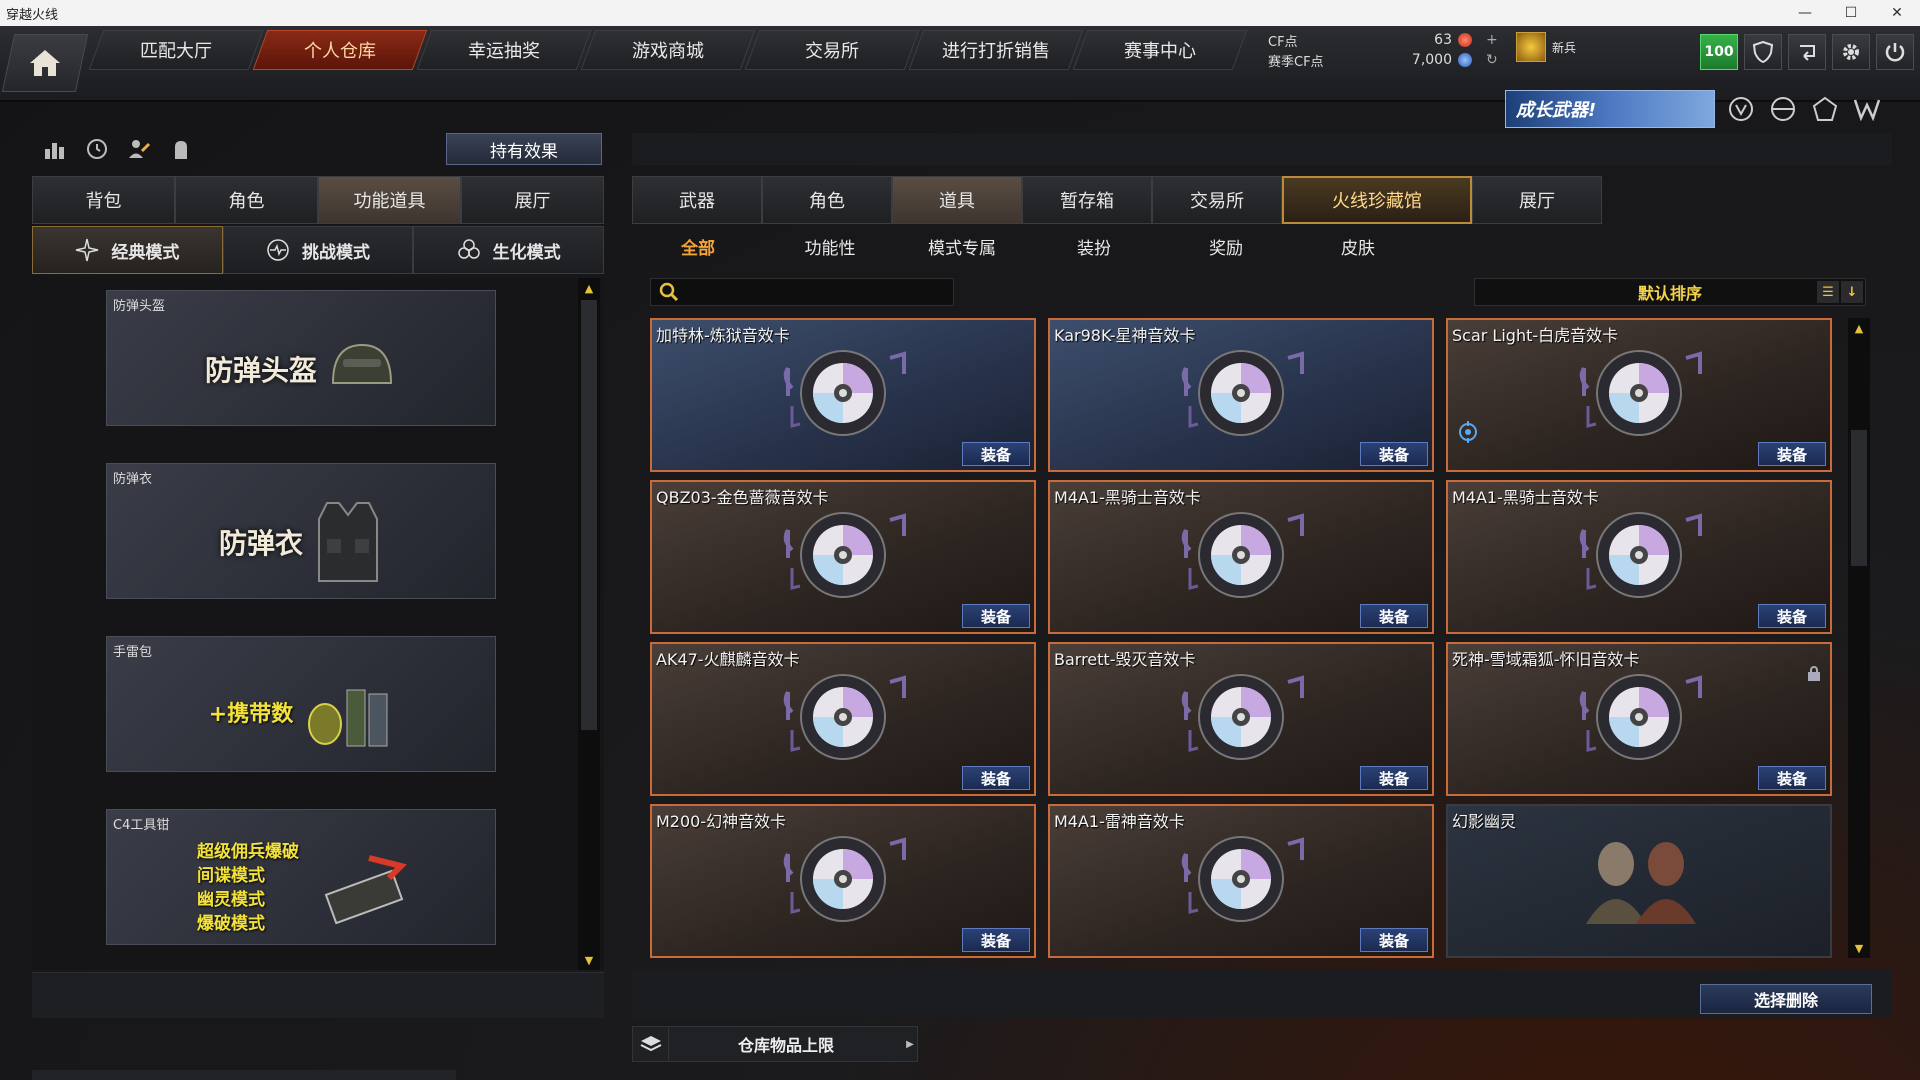 This screenshot has height=1080, width=1920. I want to click on nav-tab: 幸运抽奖, so click(504, 50).